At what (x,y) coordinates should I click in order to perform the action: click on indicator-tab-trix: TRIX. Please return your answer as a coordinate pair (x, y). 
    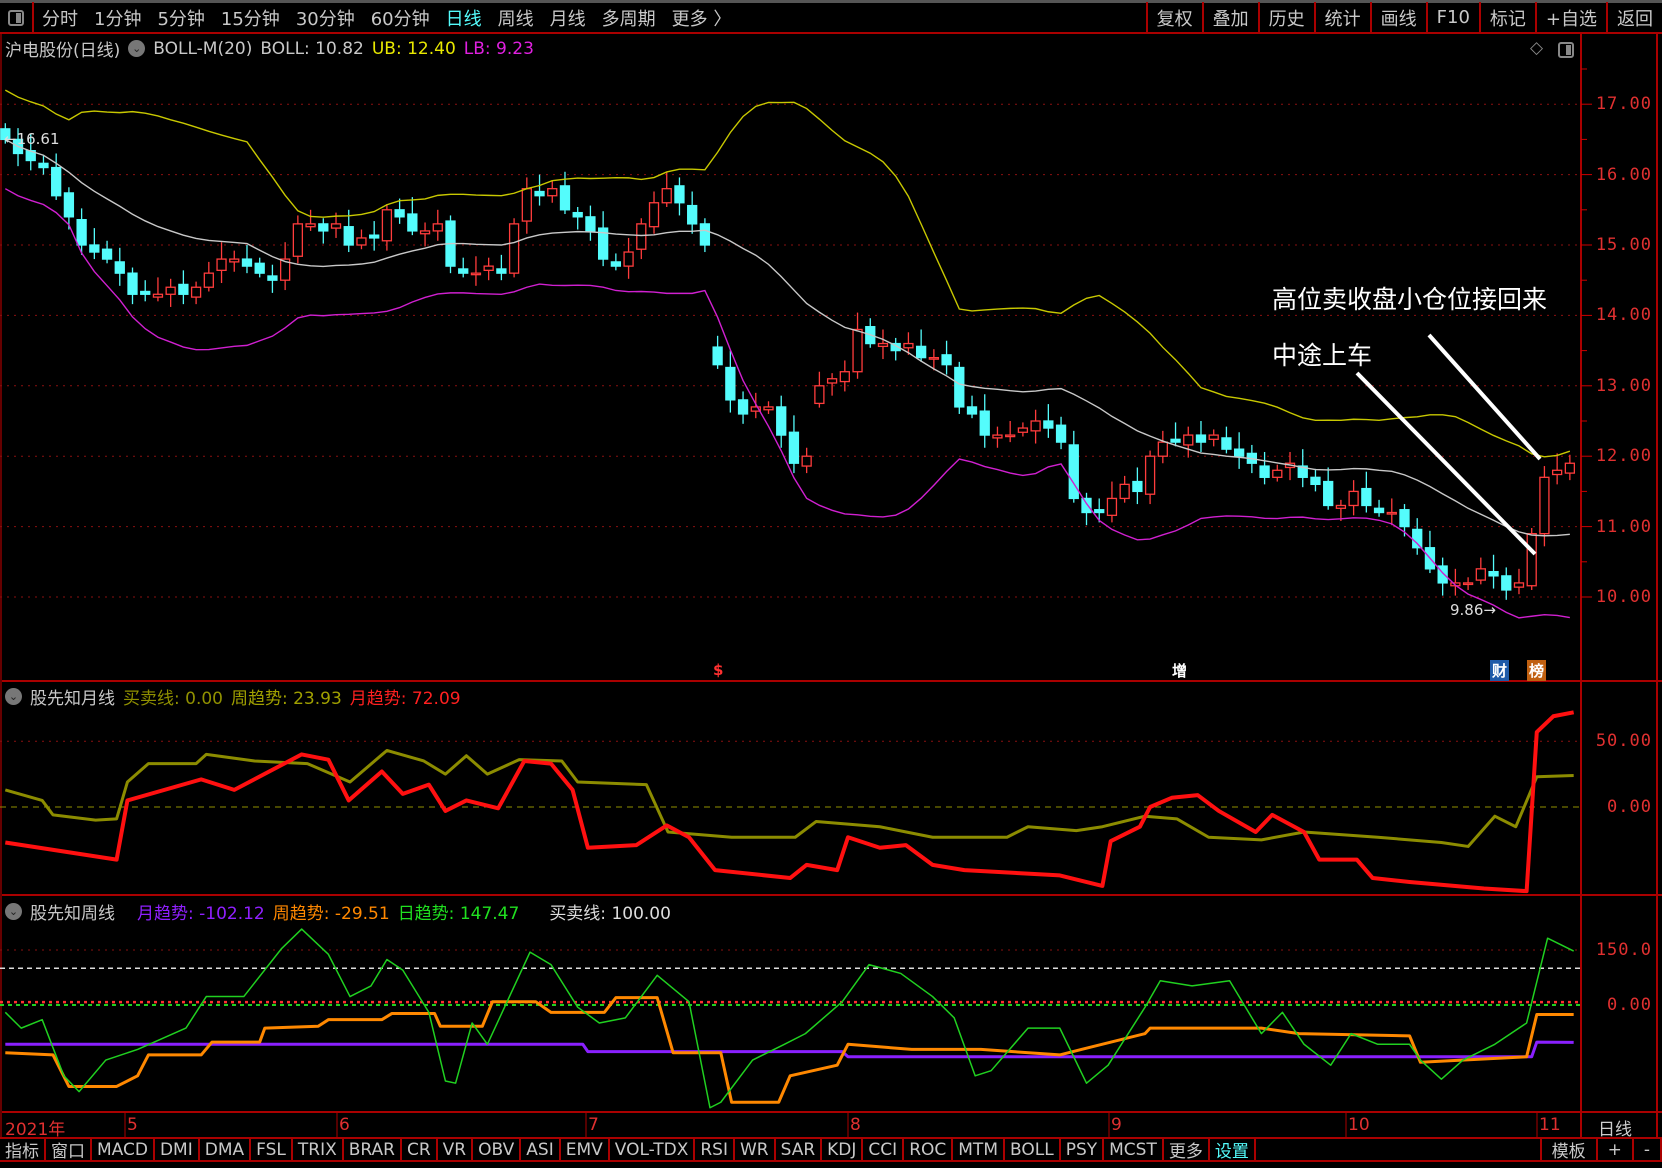
    Looking at the image, I should click on (318, 1149).